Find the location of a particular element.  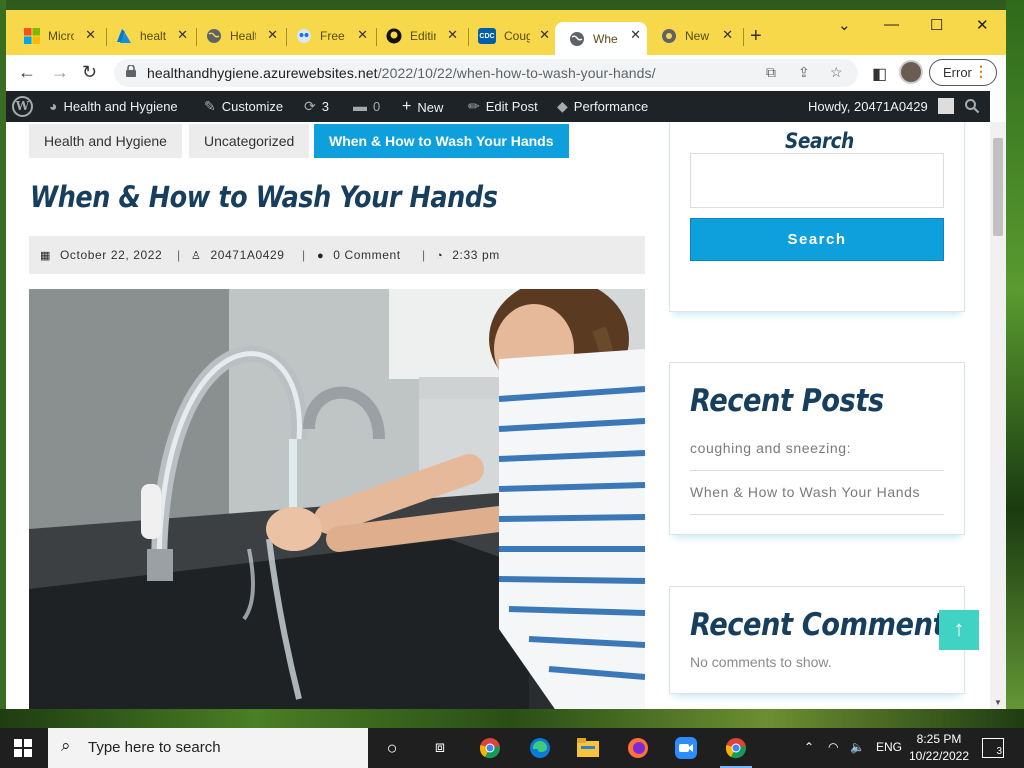

sidebar-search-button: Search is located at coordinates (817, 239).